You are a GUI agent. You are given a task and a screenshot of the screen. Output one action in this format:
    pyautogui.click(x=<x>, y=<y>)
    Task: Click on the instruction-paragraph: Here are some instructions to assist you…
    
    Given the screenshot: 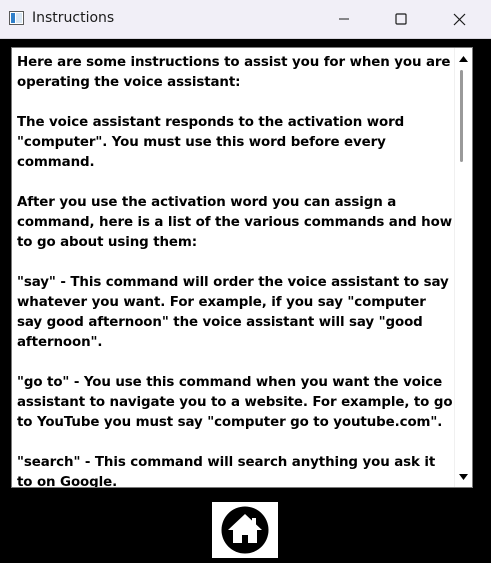 What is the action you would take?
    pyautogui.click(x=234, y=72)
    